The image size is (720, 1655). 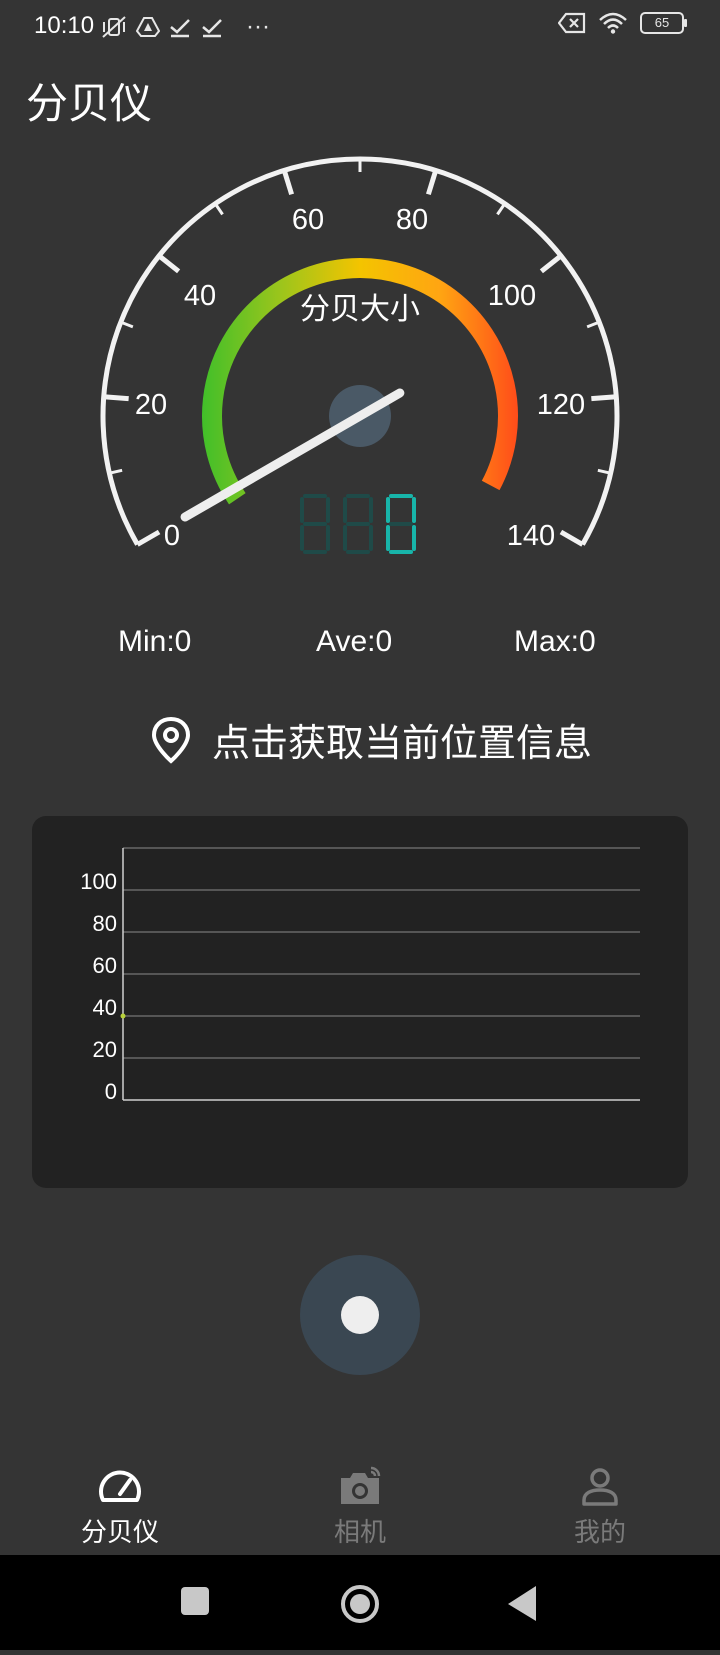 I want to click on nav-item-camera: 相机, so click(x=360, y=1497).